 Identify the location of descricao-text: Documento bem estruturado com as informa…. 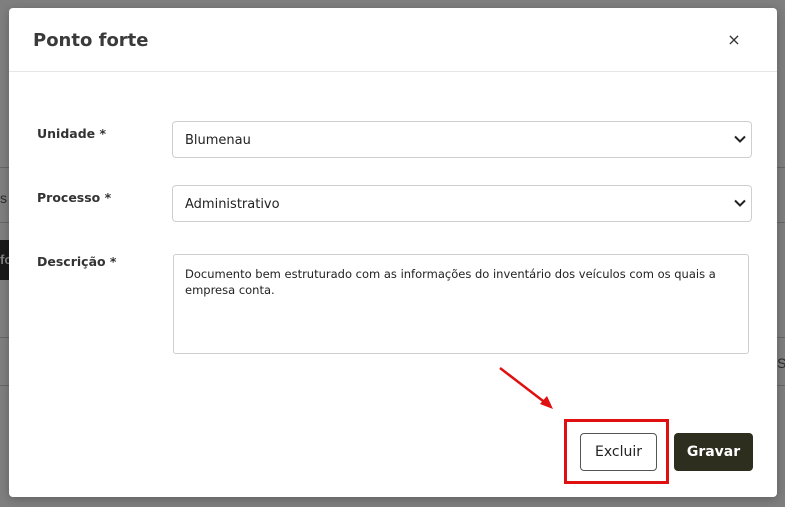
(450, 282).